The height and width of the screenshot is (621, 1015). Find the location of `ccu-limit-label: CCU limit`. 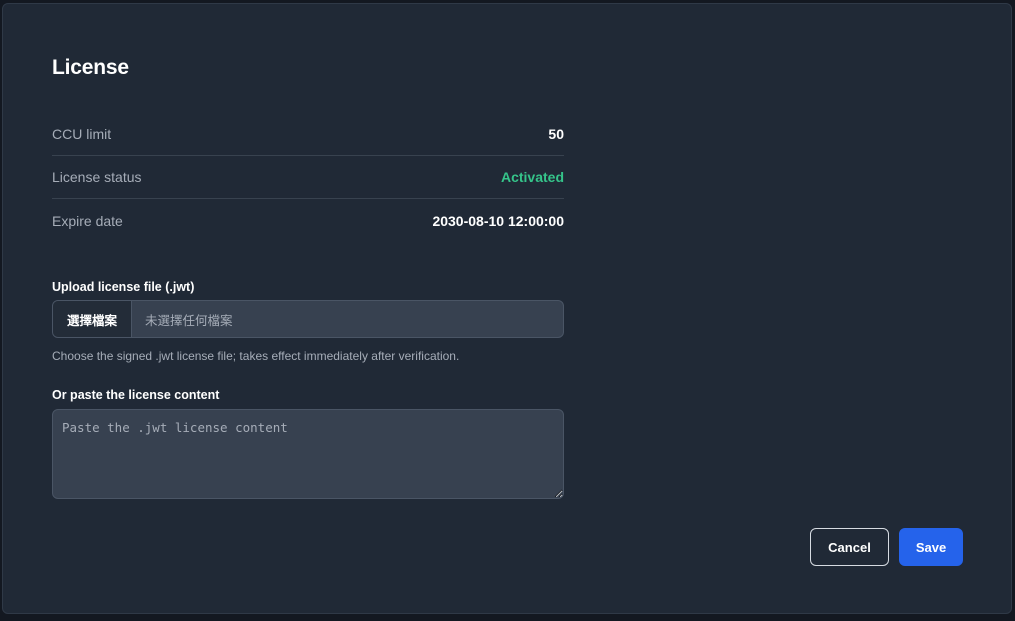

ccu-limit-label: CCU limit is located at coordinates (82, 134).